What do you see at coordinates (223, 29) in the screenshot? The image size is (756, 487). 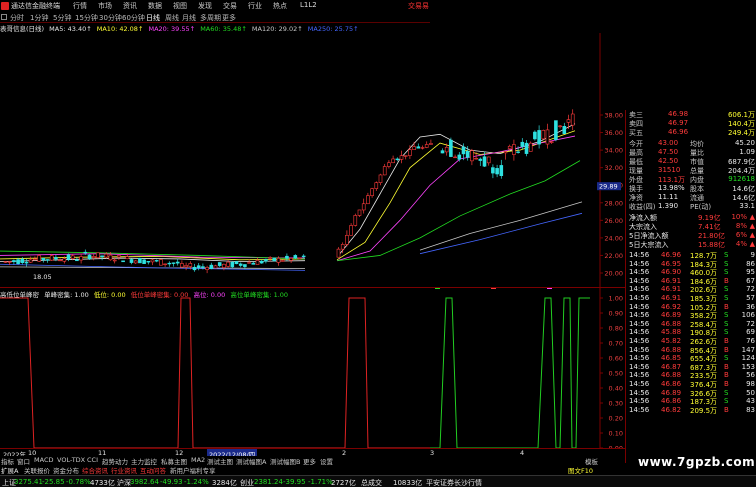 I see `indicator-ma60: MA60: 35.48↑` at bounding box center [223, 29].